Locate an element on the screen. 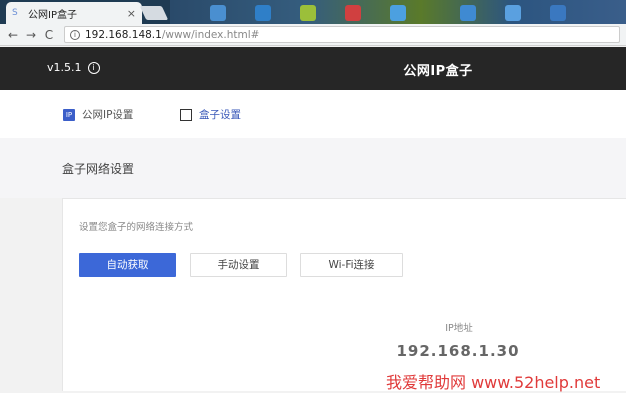 The image size is (626, 393). nav-item-box-settings: 盒子设置 is located at coordinates (210, 114).